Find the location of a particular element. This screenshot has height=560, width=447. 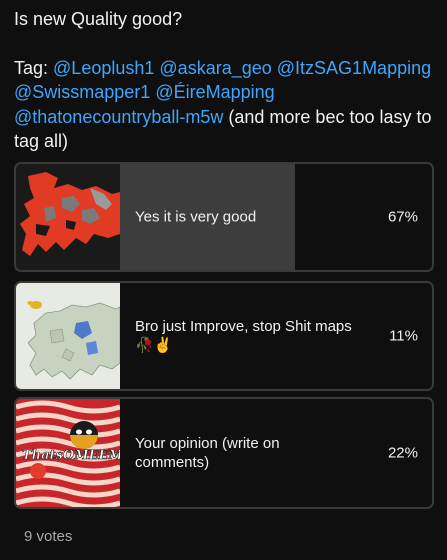

thatomeem-logo-thumbnail: ThatsOMEEM is located at coordinates (70, 453).